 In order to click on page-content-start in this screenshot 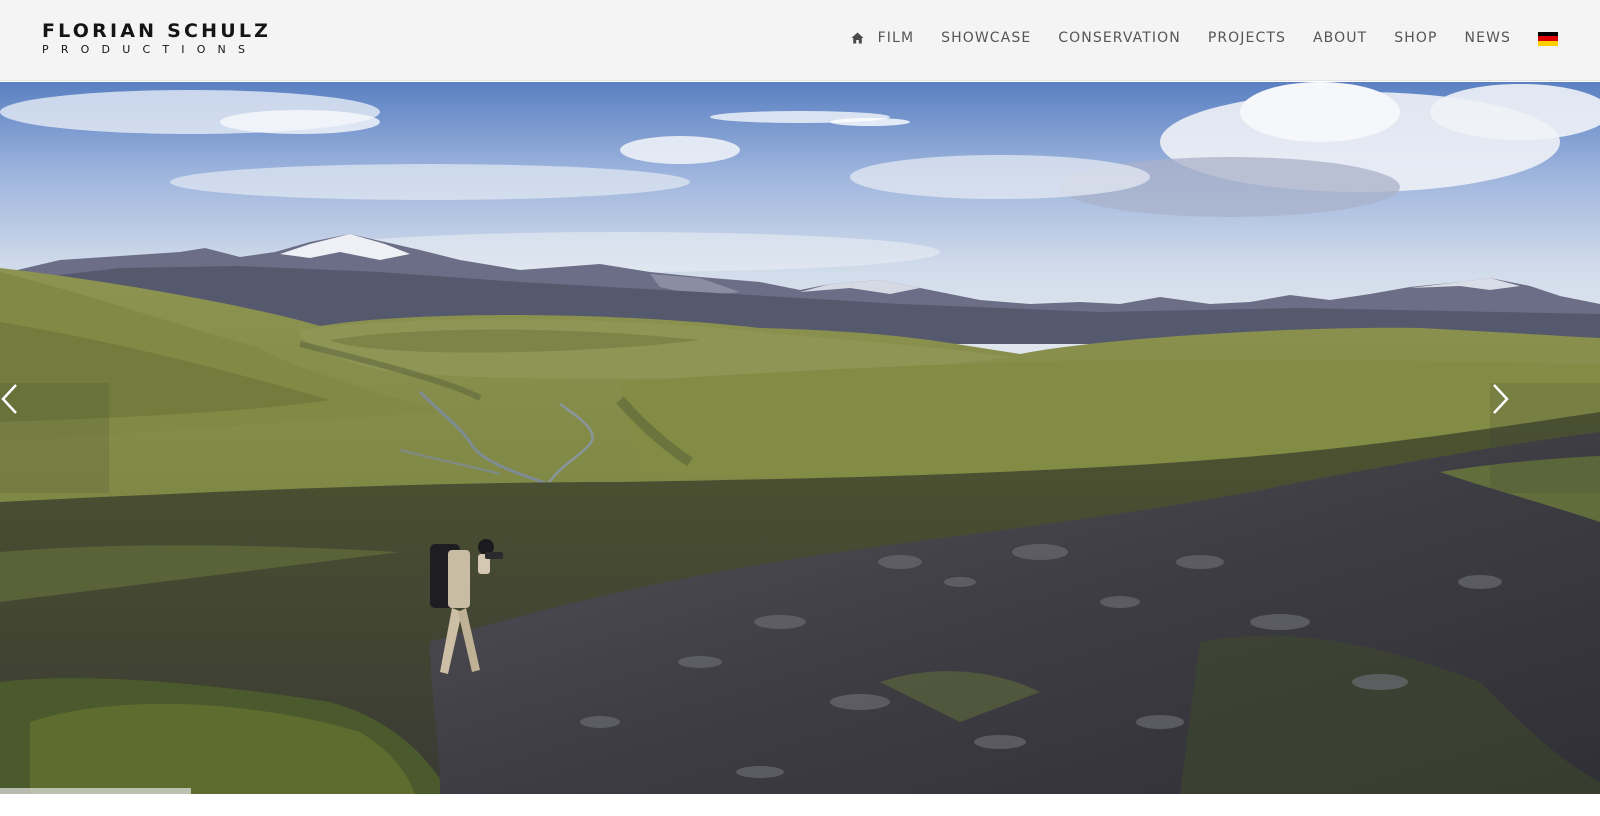, I will do `click(800, 805)`.